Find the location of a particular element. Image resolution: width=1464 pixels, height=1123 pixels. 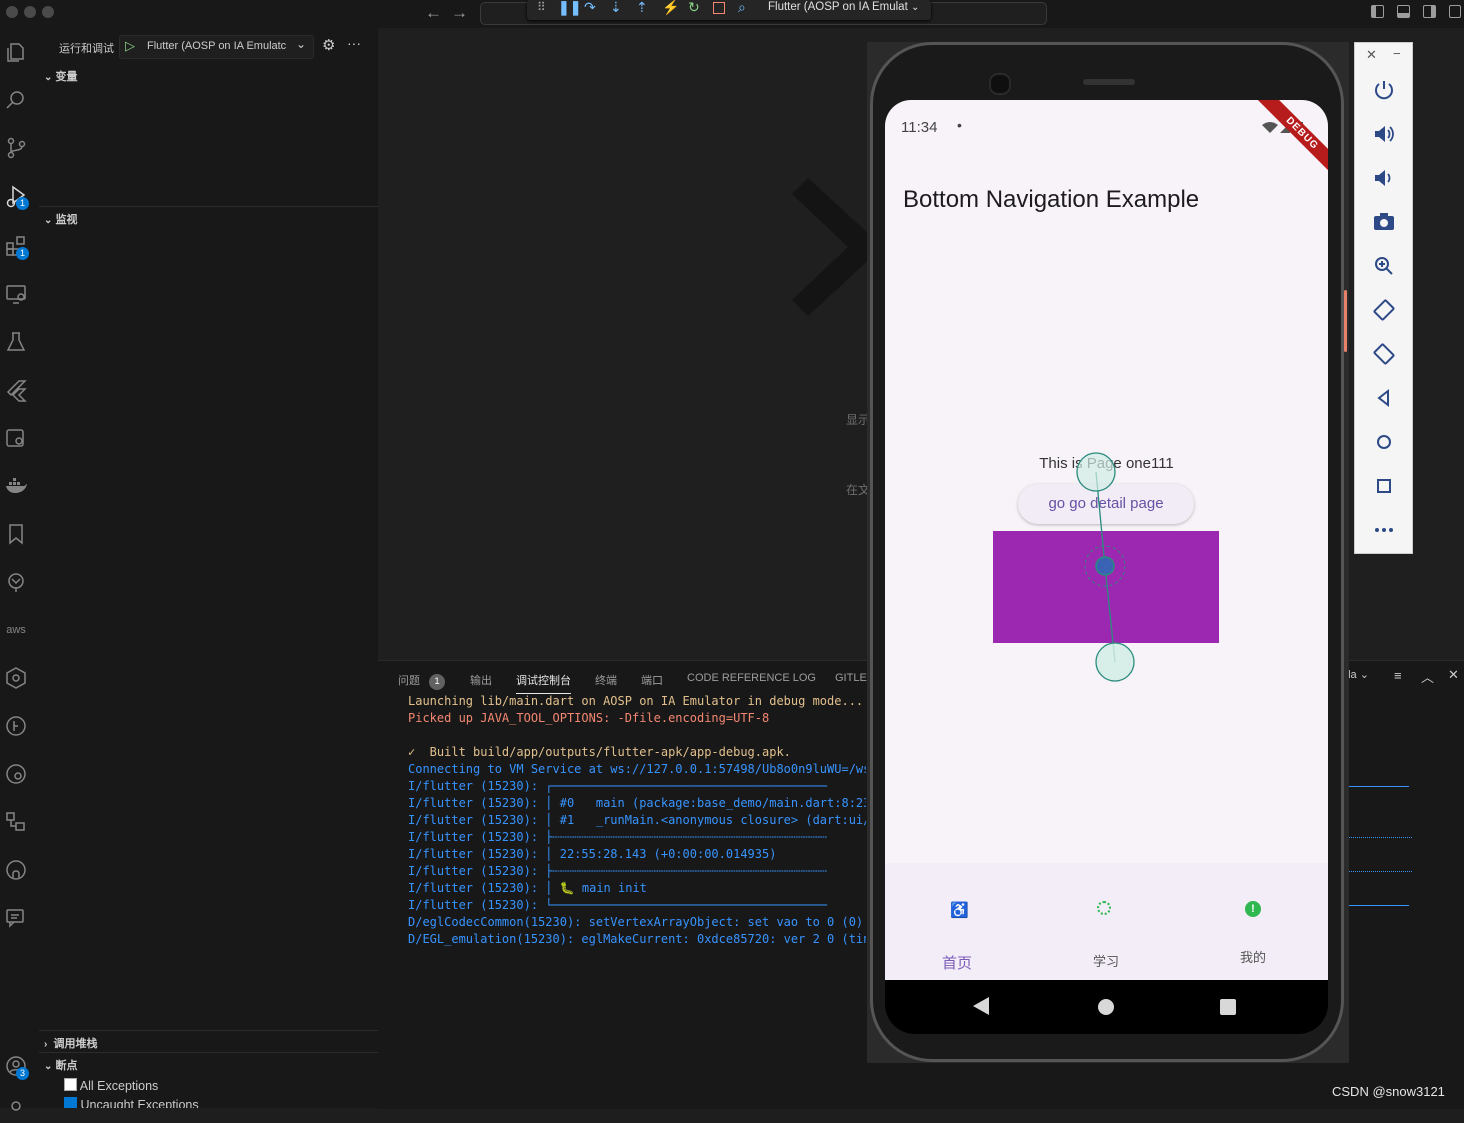

breakpoint-label: Uncaught Exceptions is located at coordinates (139, 1103).